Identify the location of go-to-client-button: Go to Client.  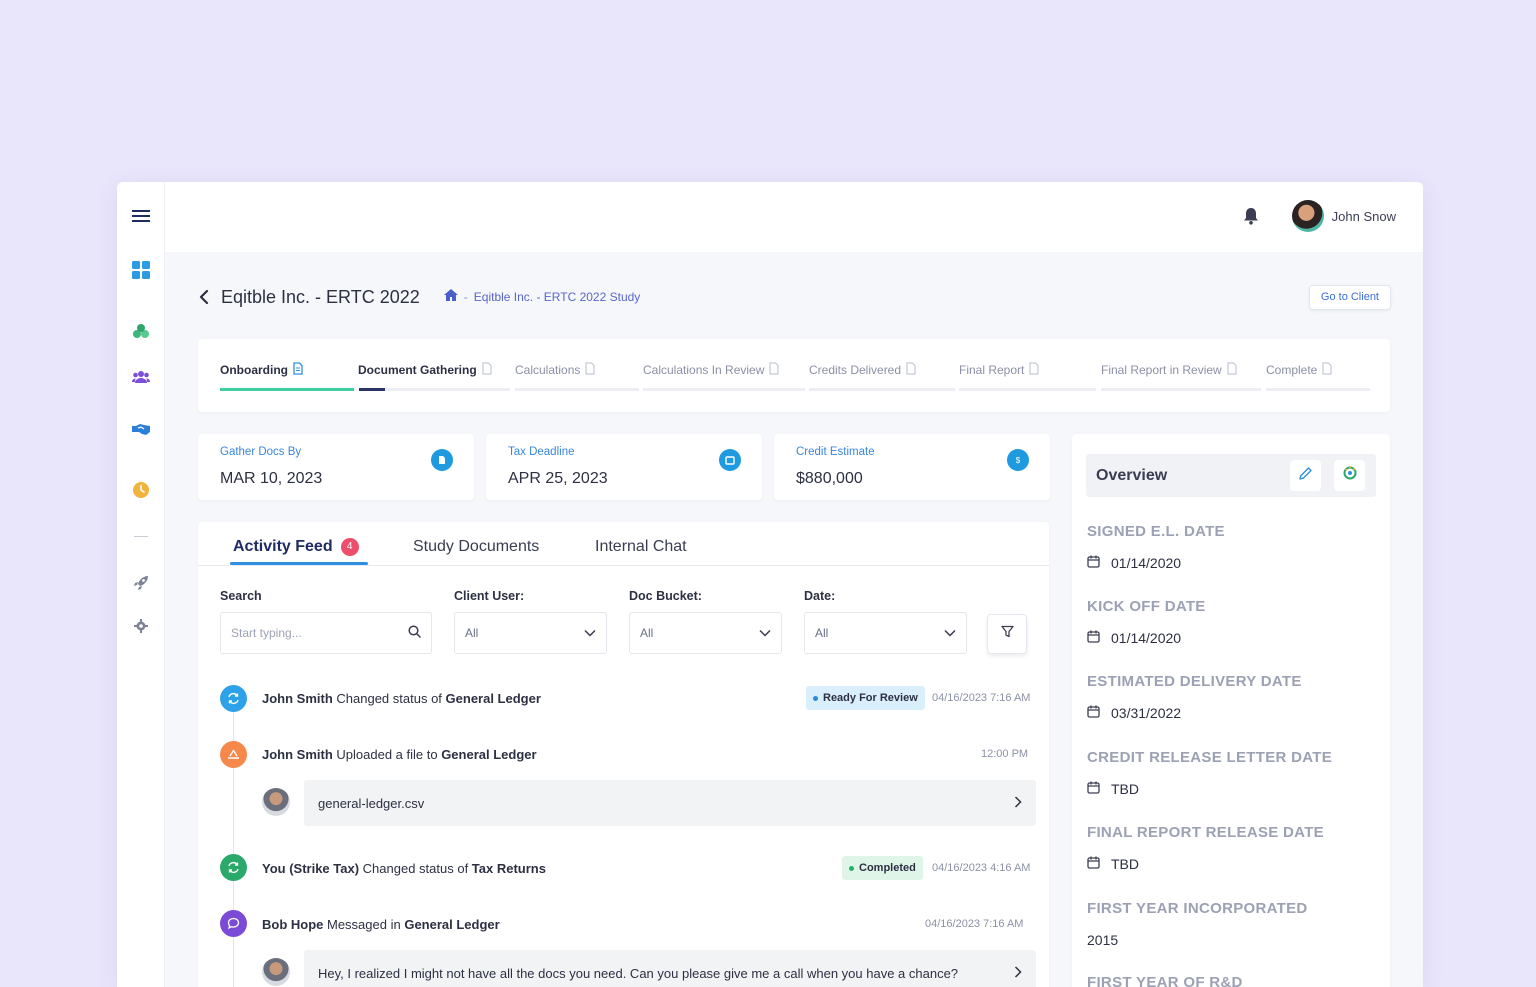
(1349, 297).